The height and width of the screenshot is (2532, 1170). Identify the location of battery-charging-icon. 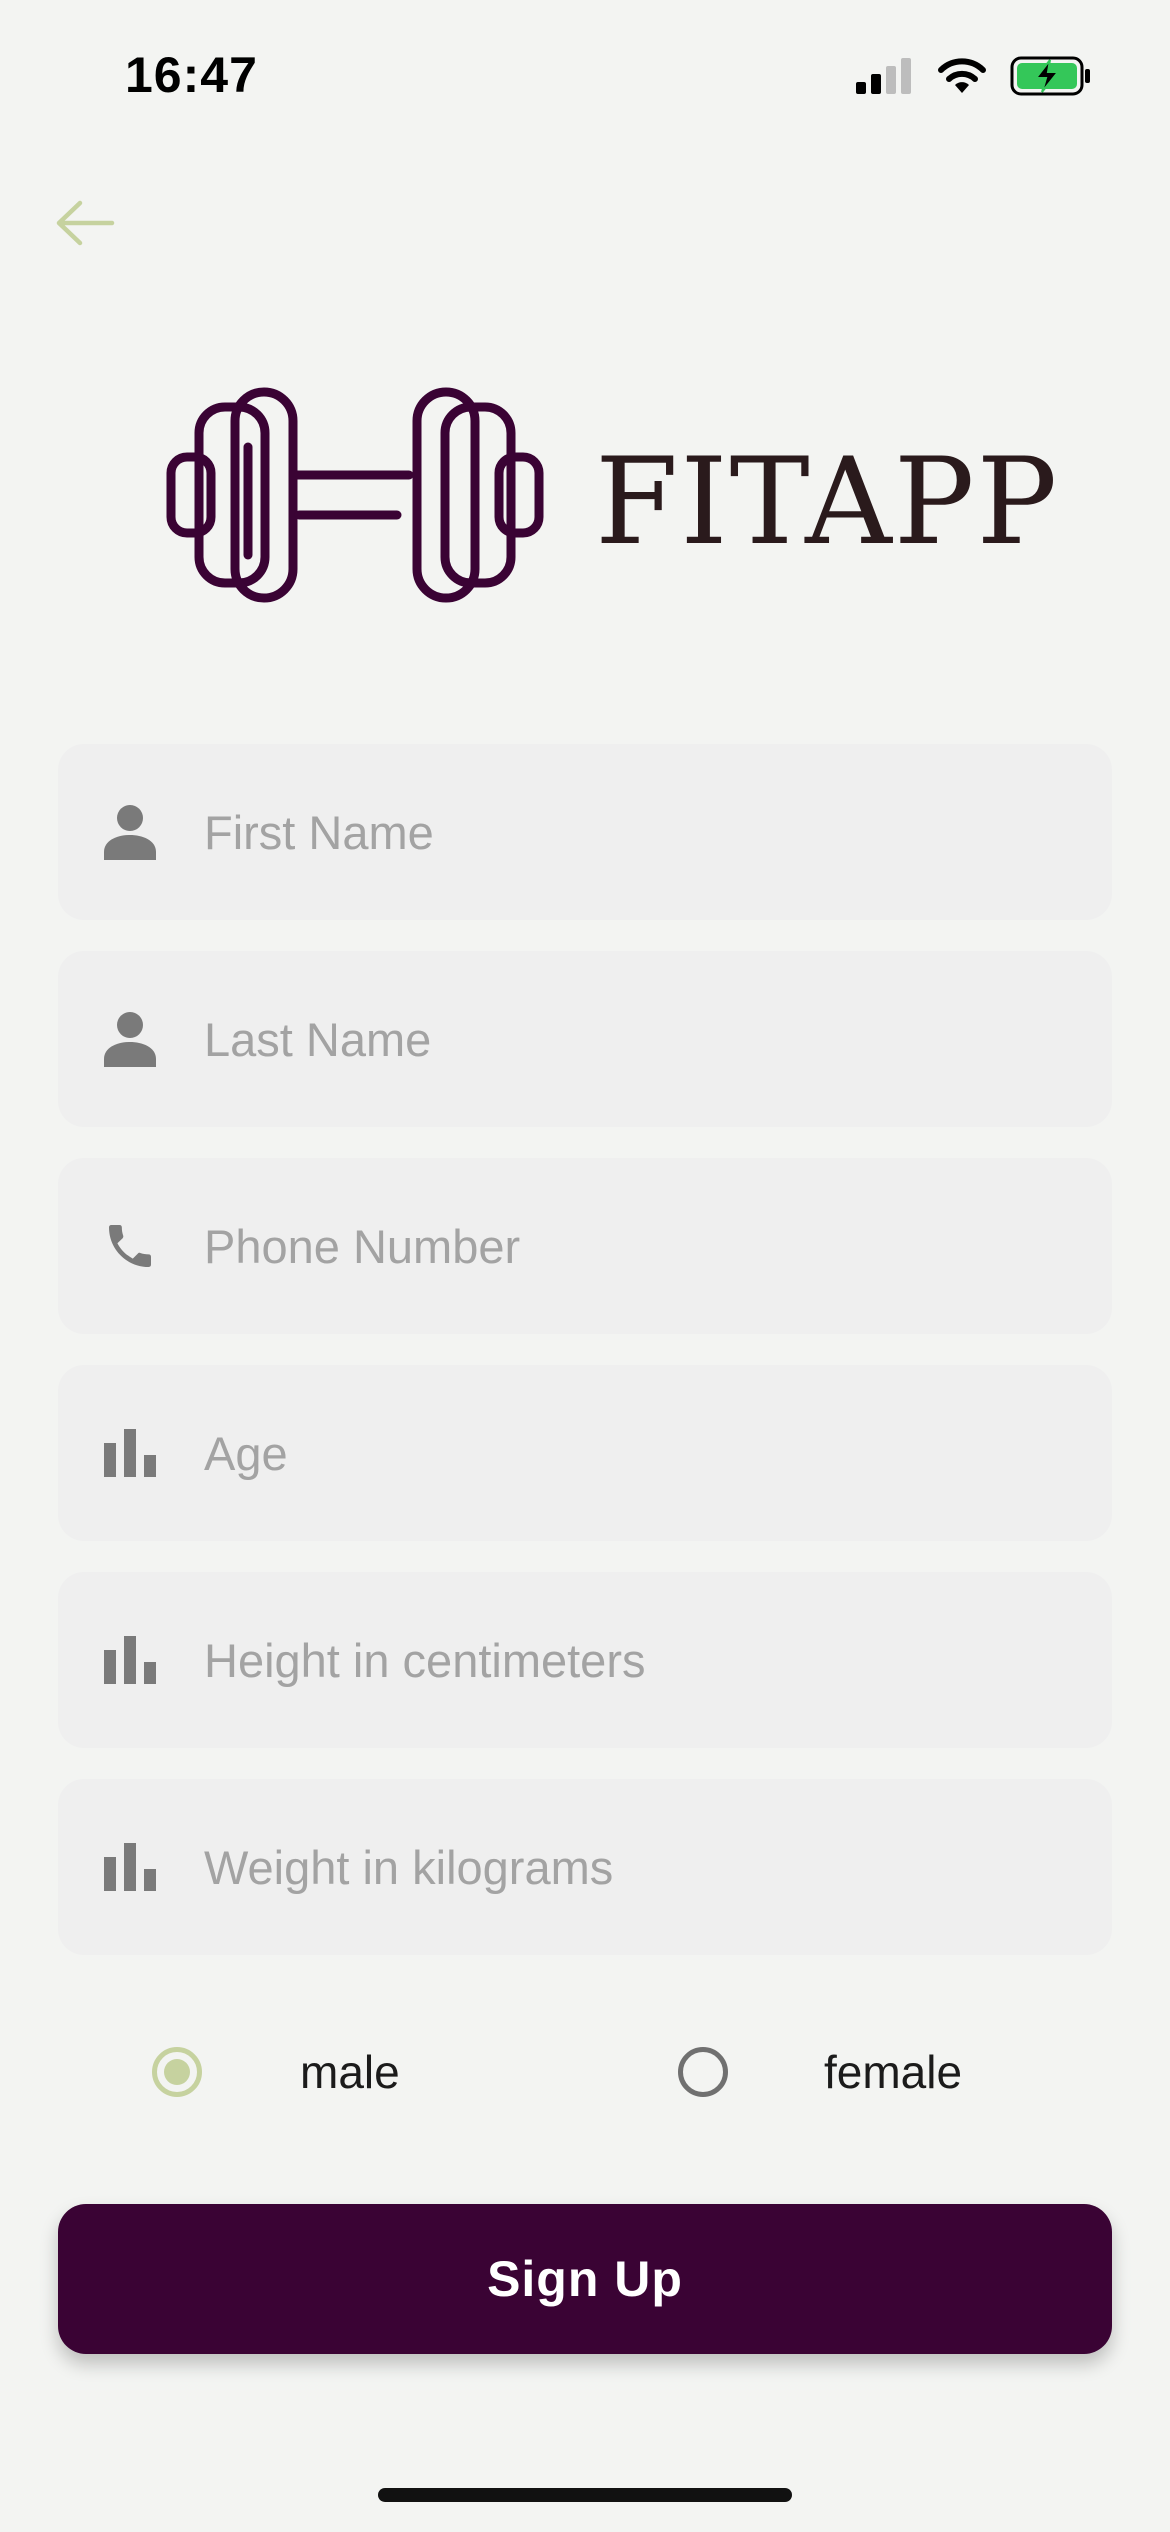
(1051, 78).